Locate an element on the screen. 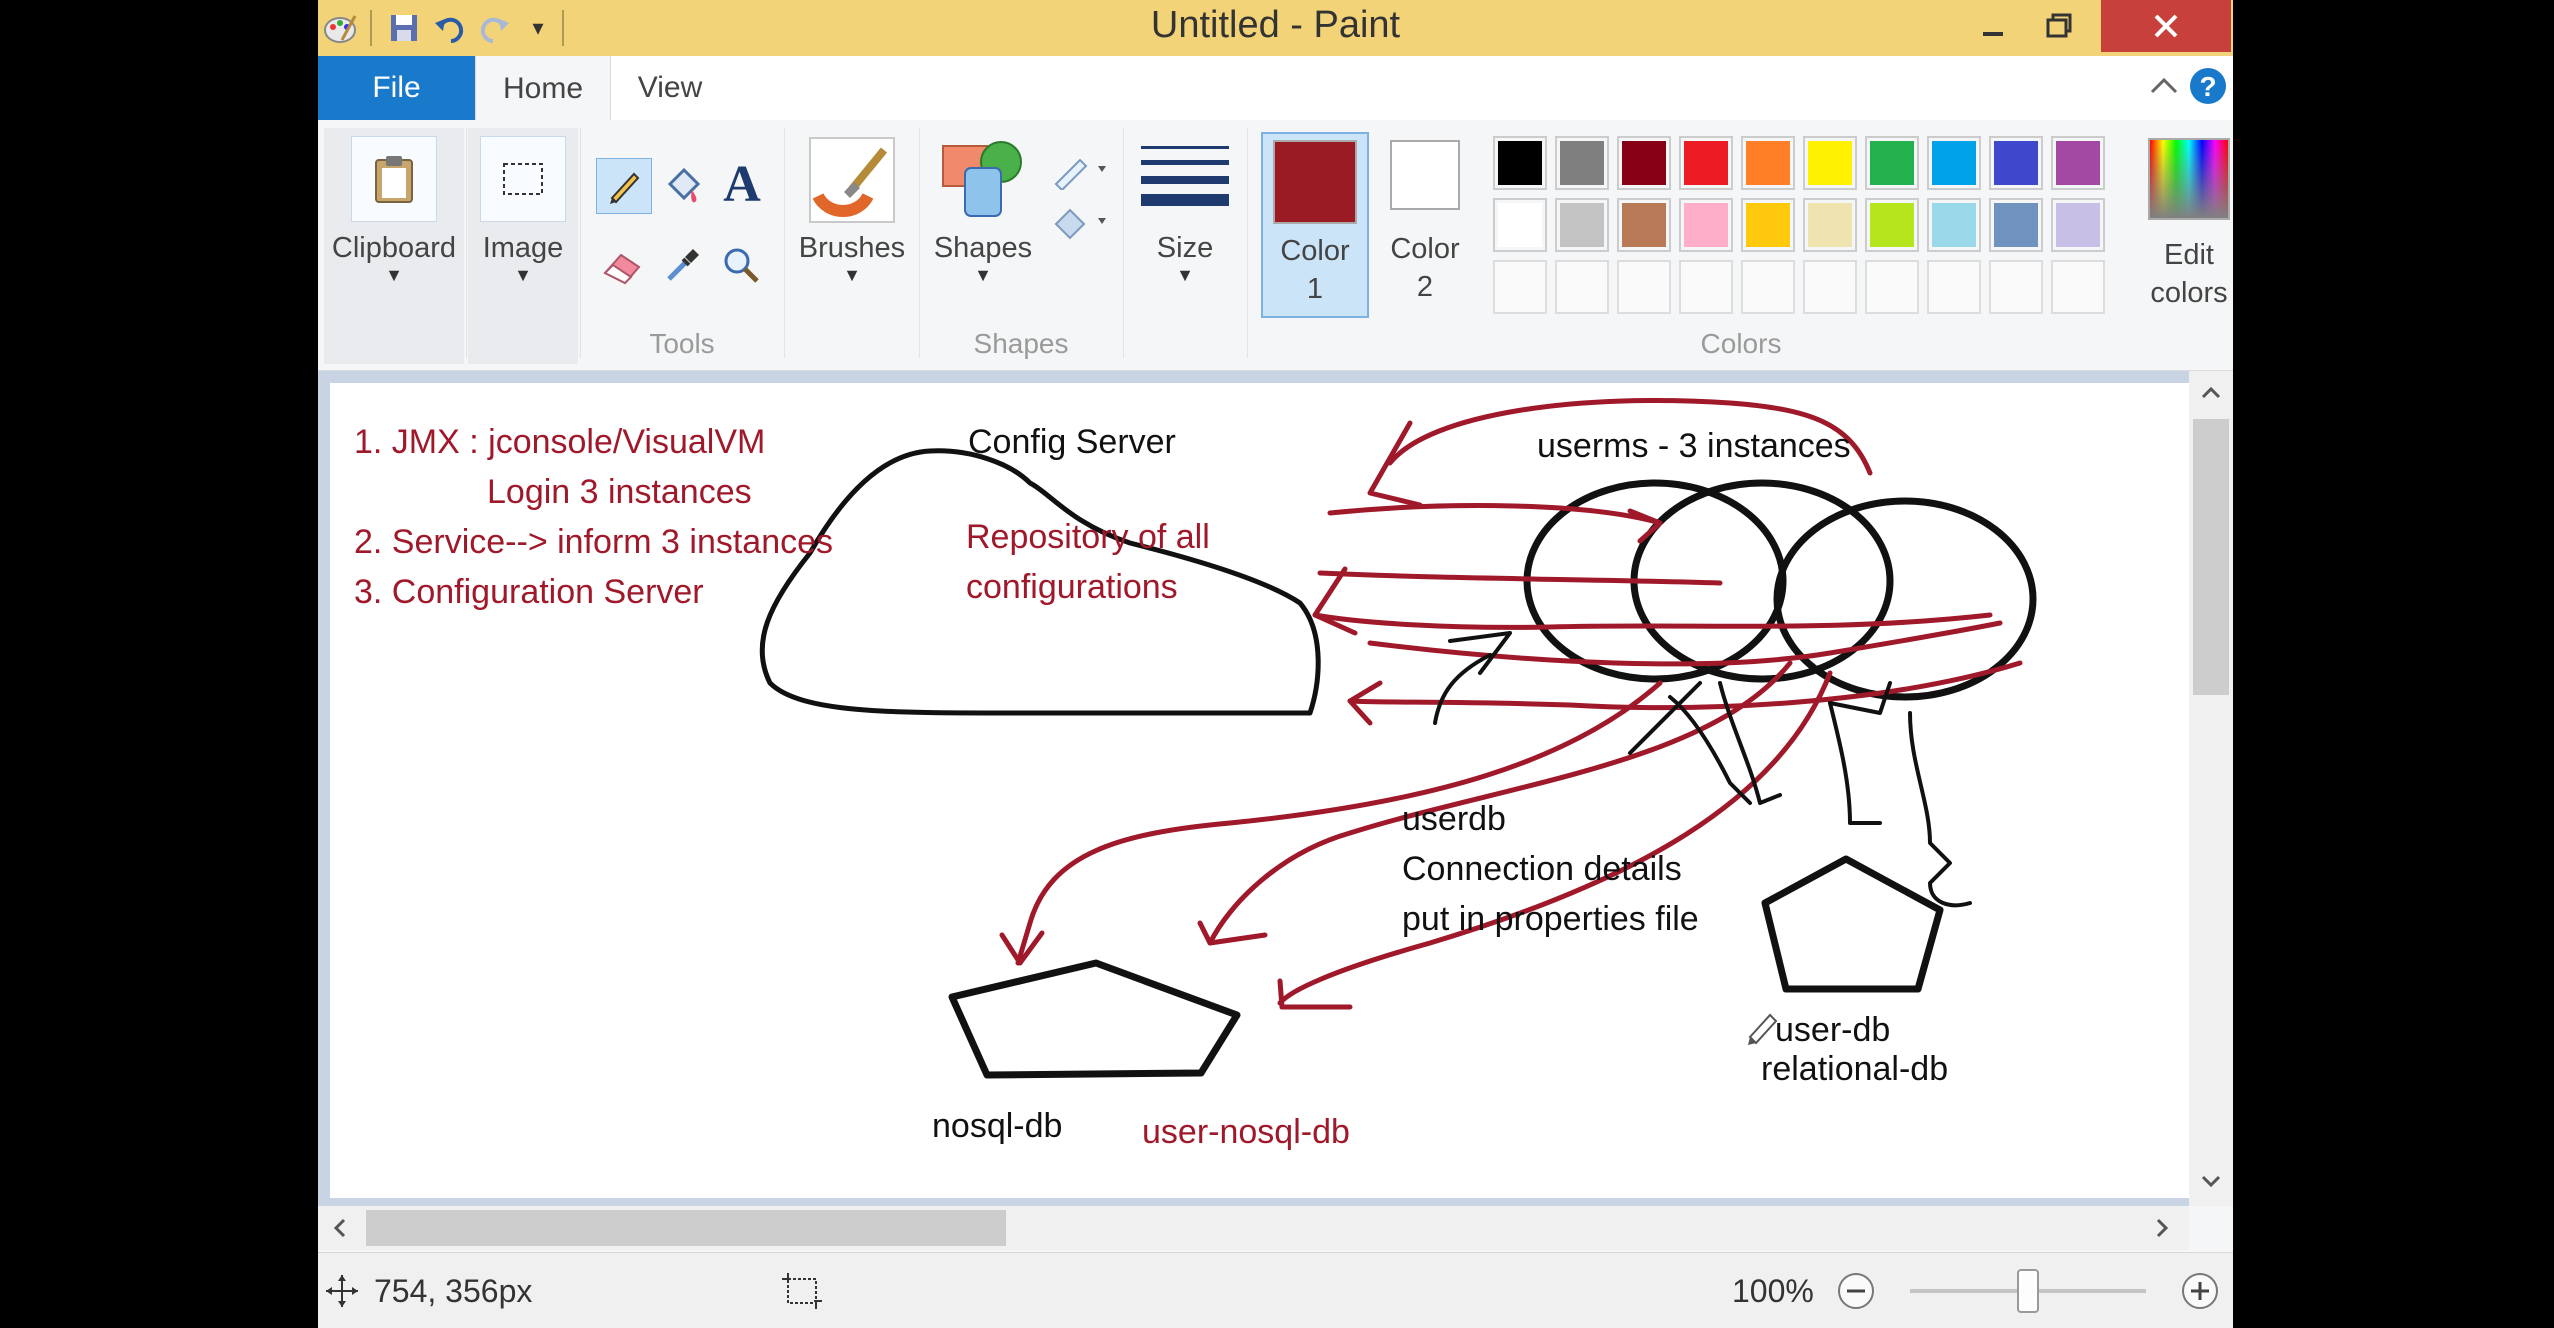 This screenshot has width=2554, height=1328. user-db-label: user-db is located at coordinates (1833, 1030).